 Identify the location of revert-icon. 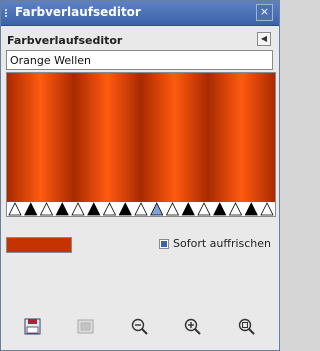
(85, 326).